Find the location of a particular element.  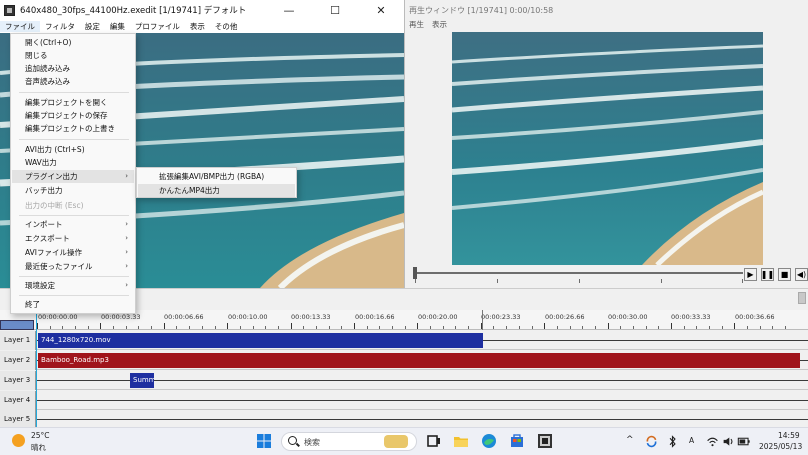

edge-browser-icon is located at coordinates (489, 441).